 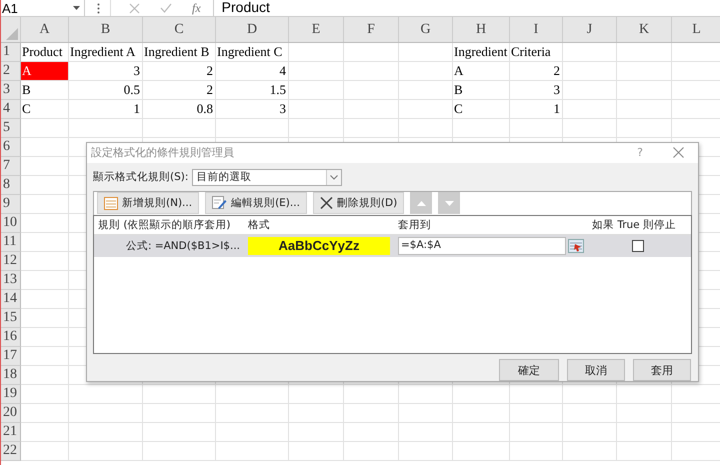 I want to click on column-header: F, so click(x=371, y=29).